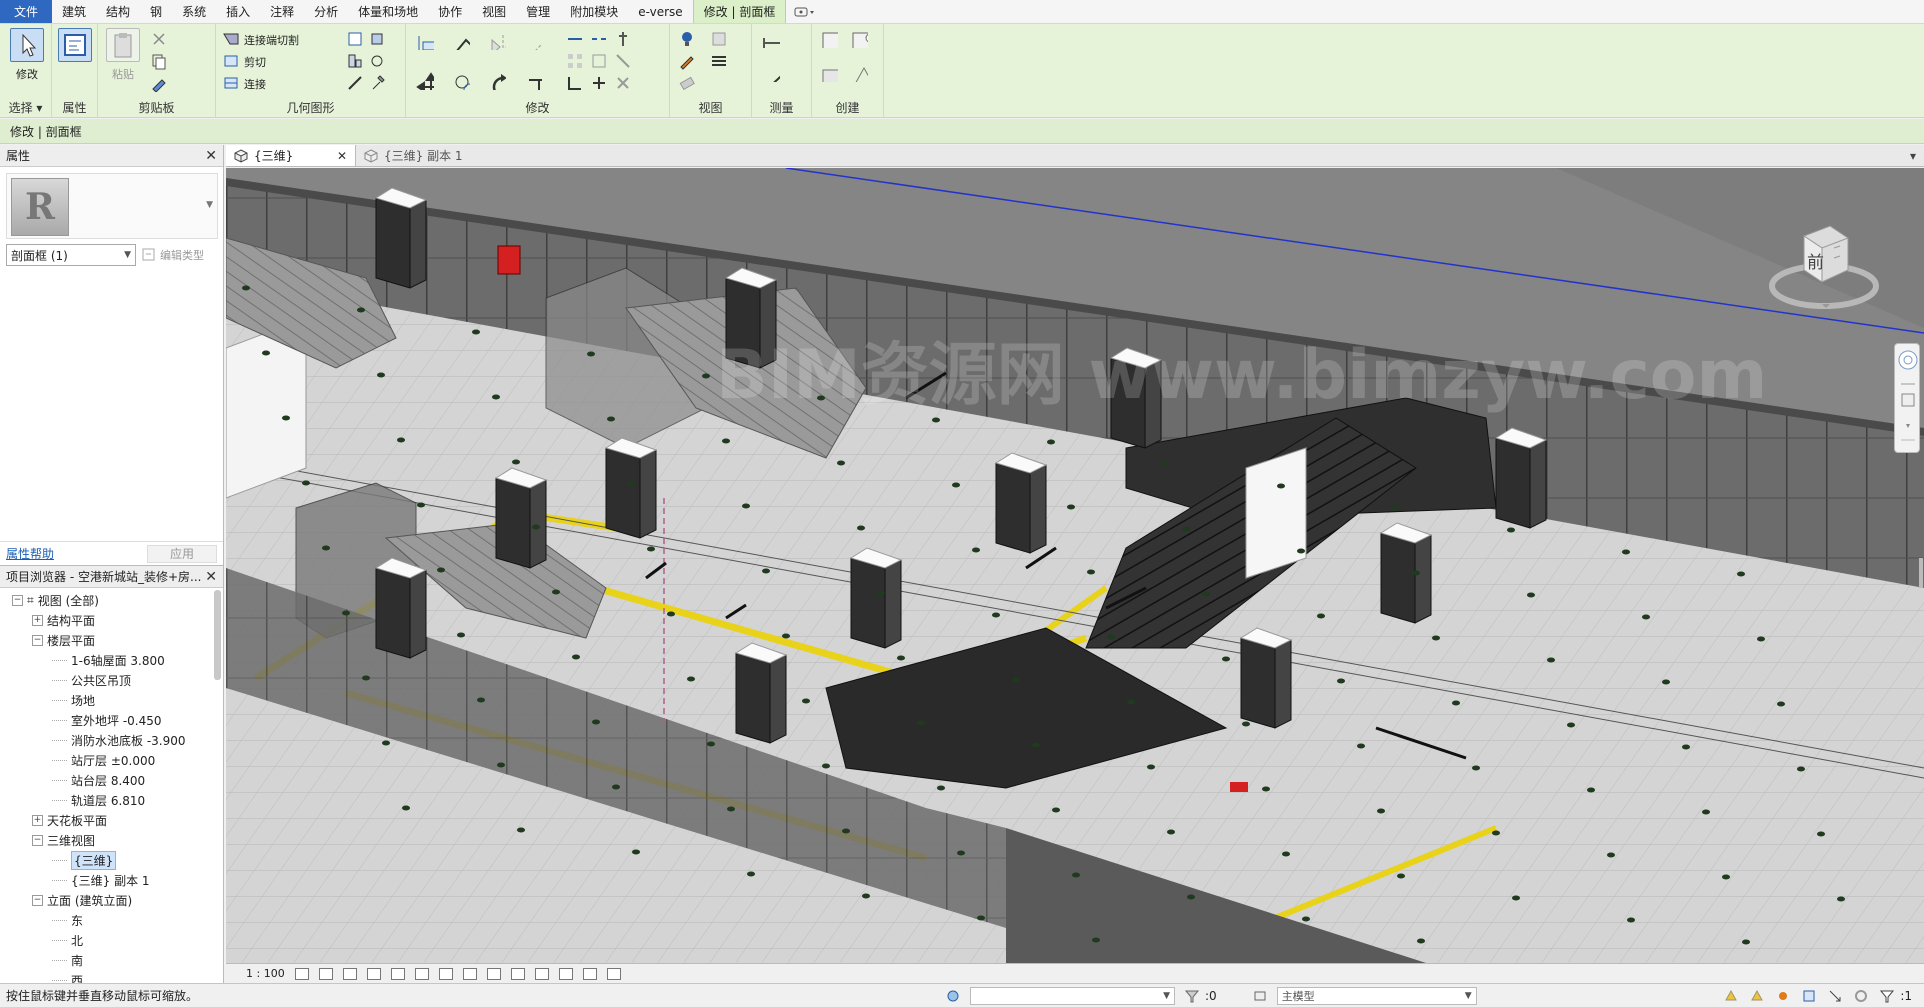  Describe the element at coordinates (1260, 996) in the screenshot. I see `design-options-icon` at that location.